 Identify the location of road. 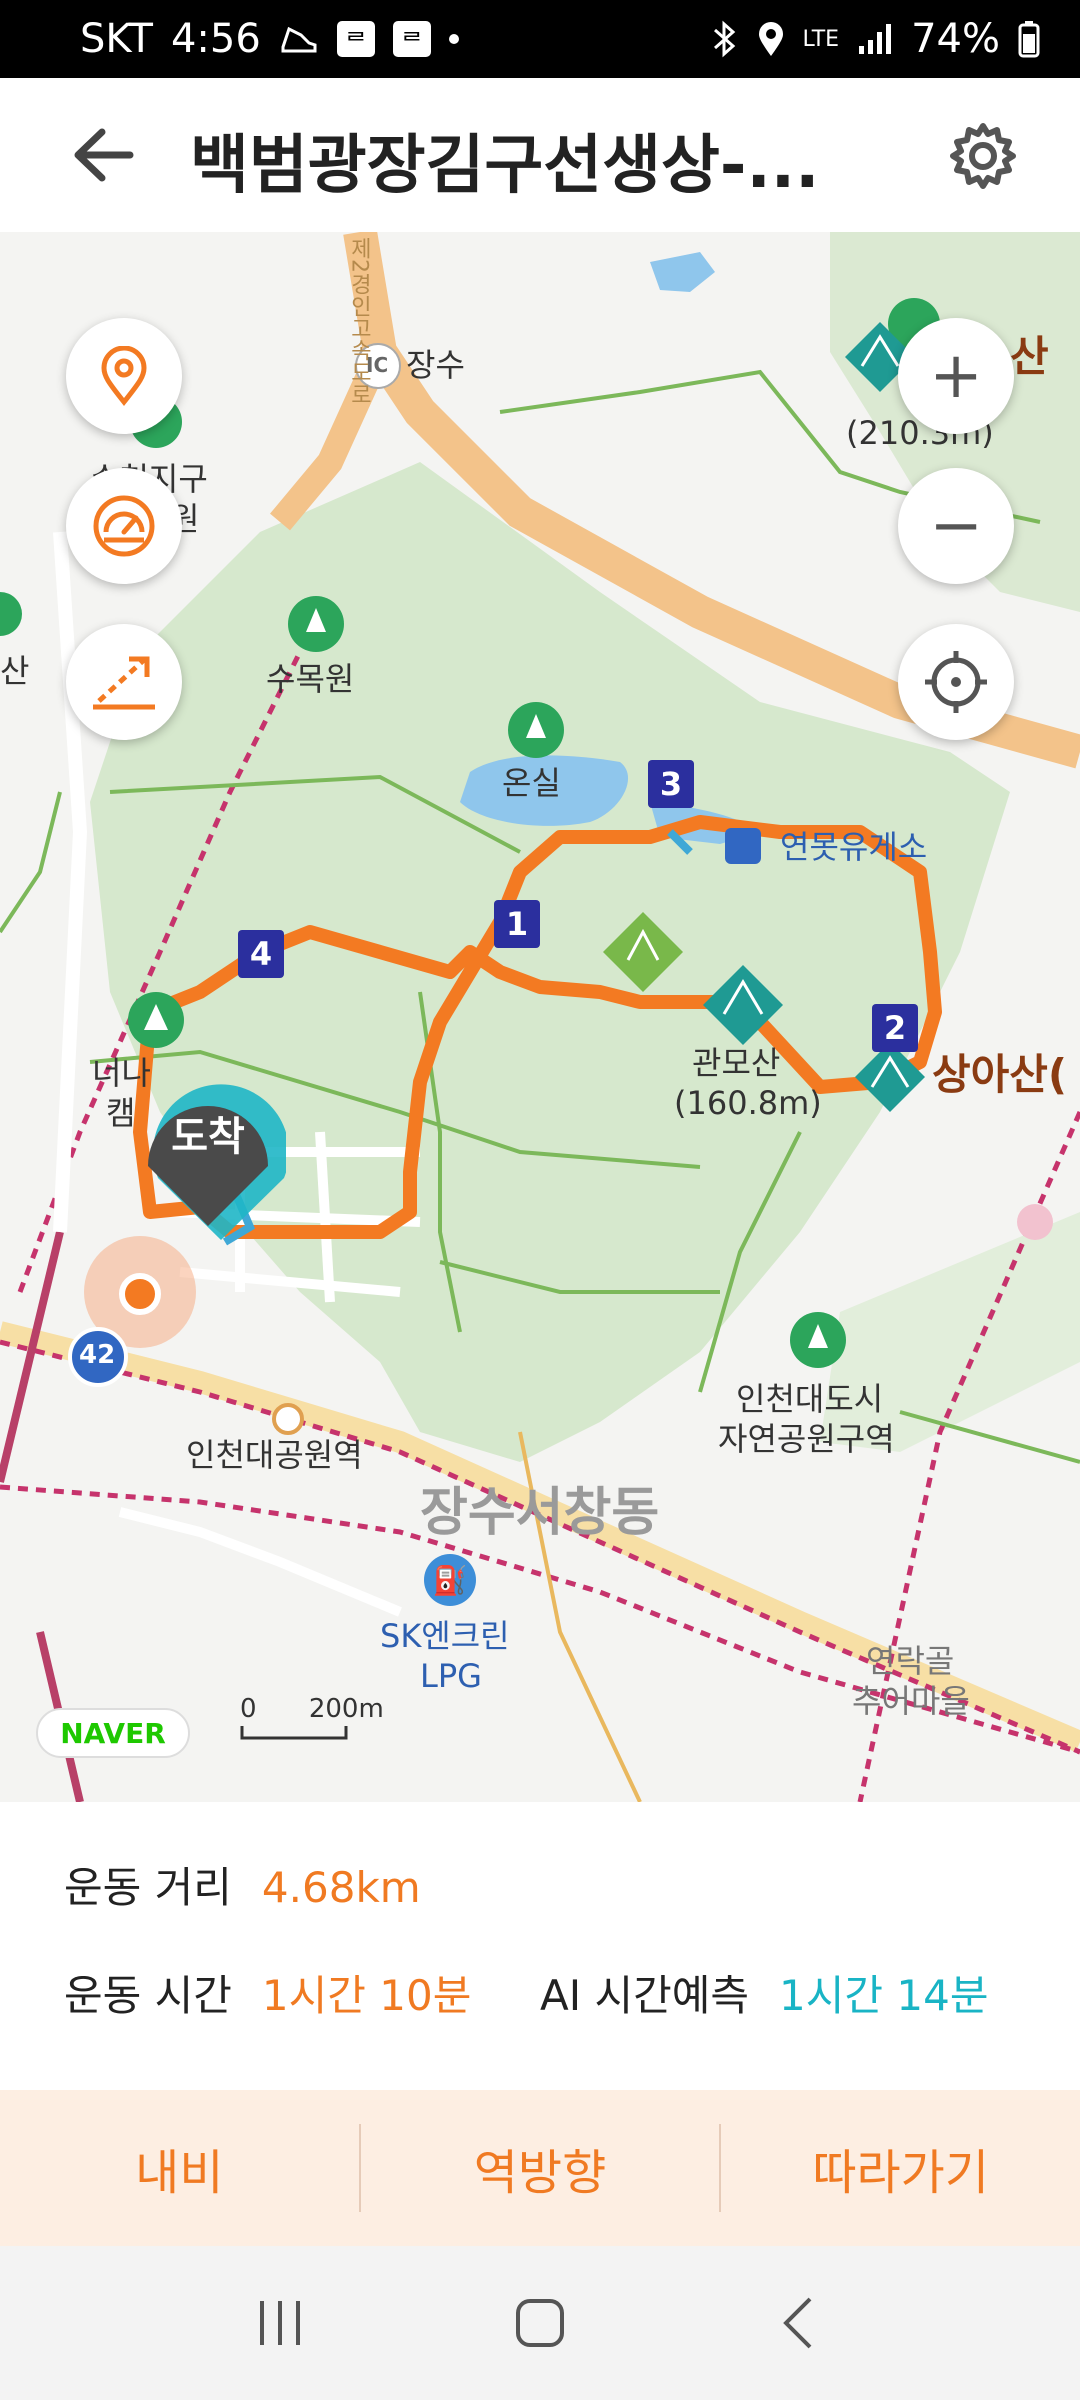
(70, 882).